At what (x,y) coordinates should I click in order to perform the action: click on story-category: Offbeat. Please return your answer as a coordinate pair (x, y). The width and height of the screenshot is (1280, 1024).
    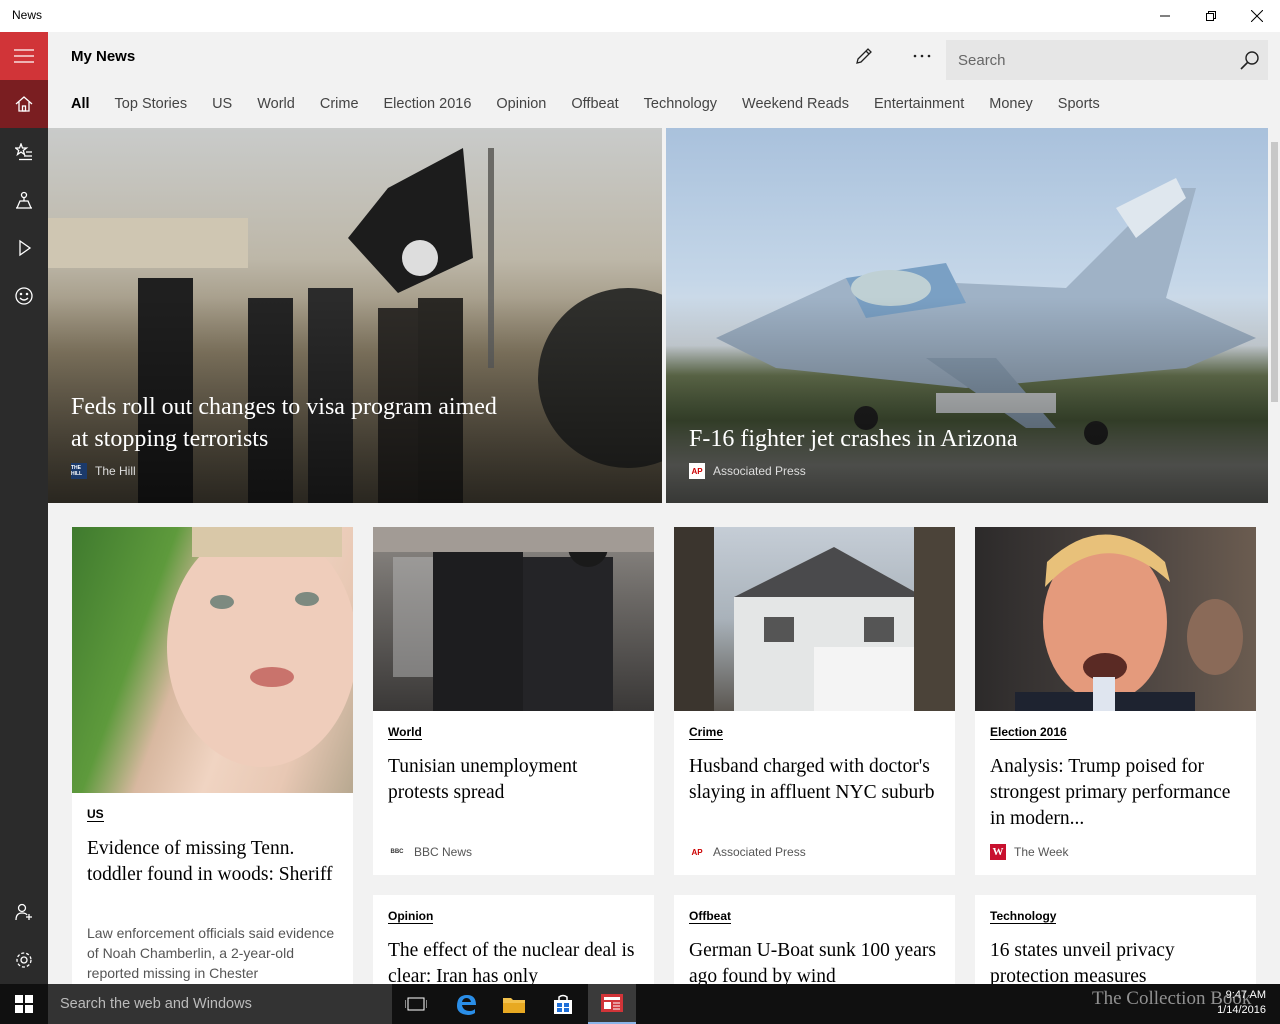
    Looking at the image, I should click on (710, 916).